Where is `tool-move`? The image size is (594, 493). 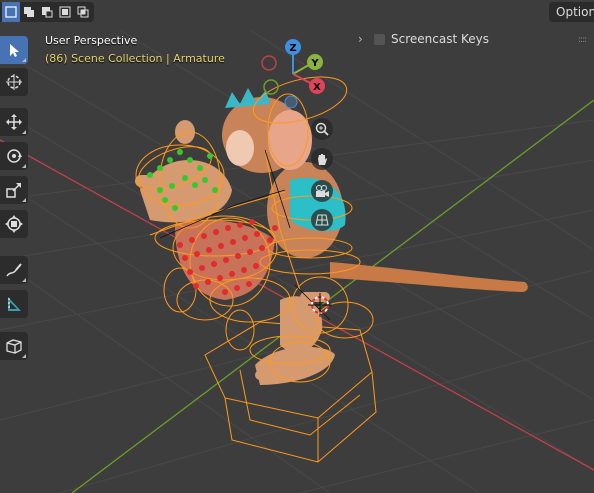 tool-move is located at coordinates (14, 122).